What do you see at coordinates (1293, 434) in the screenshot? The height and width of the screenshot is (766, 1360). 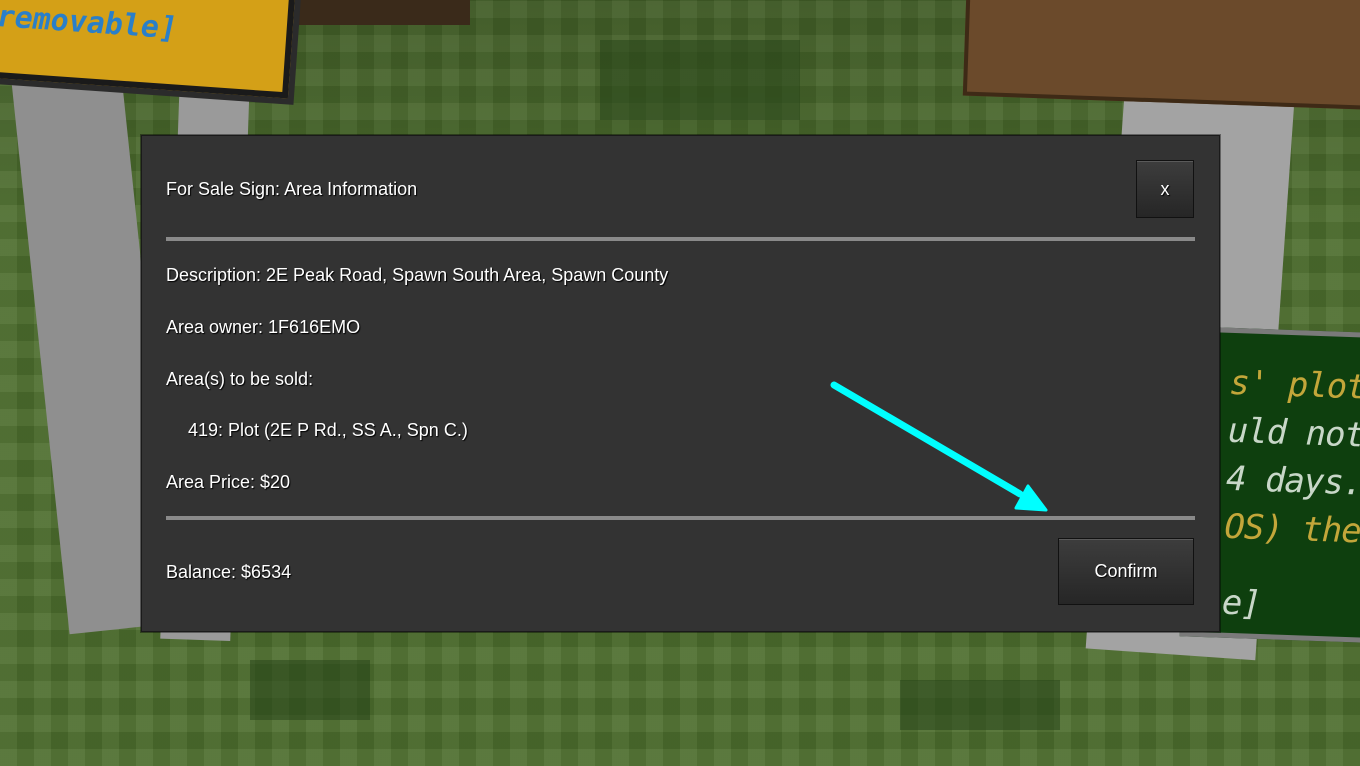 I see `green-sign-line: uld not kee` at bounding box center [1293, 434].